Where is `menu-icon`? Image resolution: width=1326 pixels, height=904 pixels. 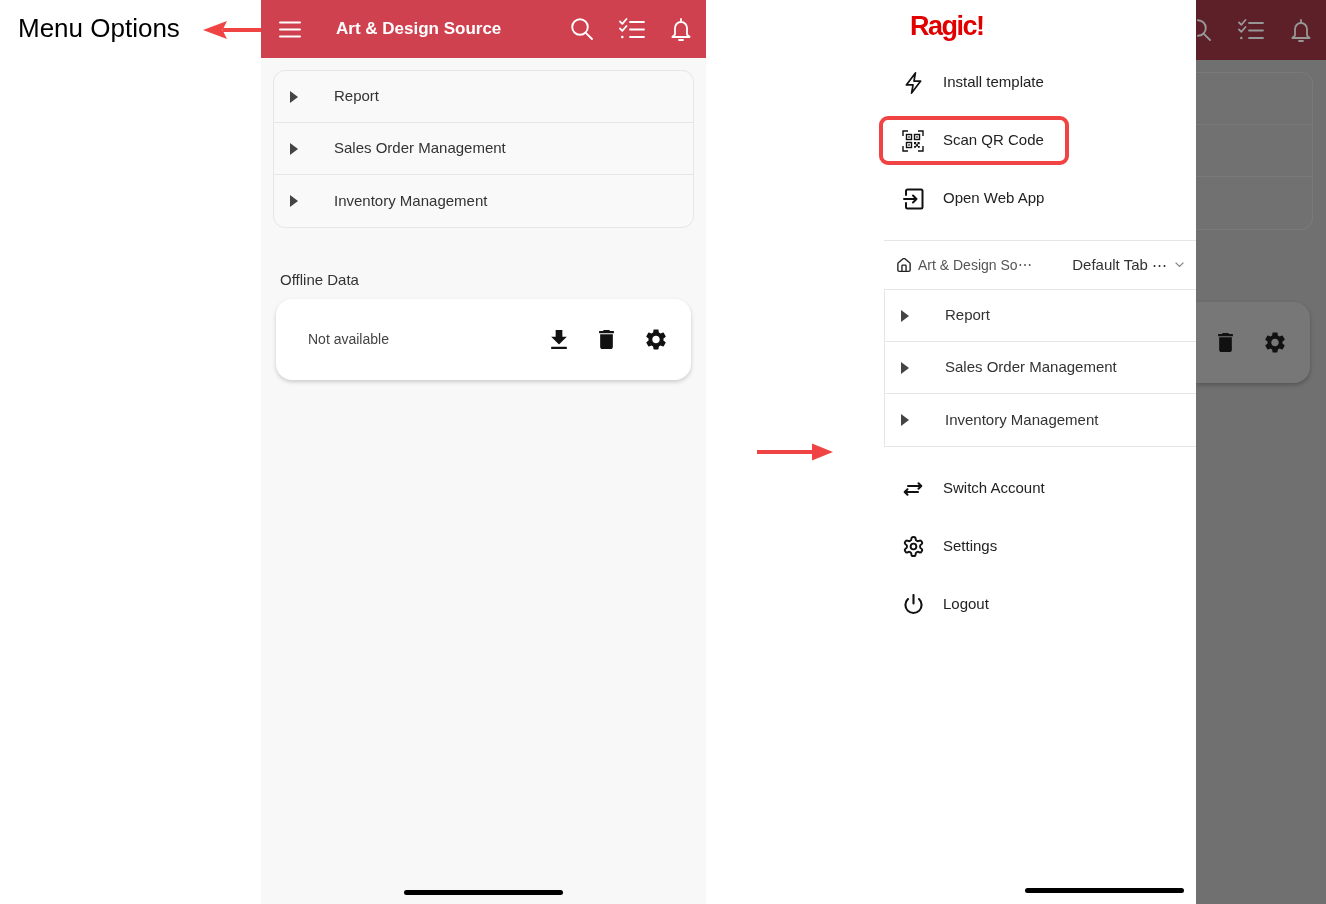
menu-icon is located at coordinates (290, 29).